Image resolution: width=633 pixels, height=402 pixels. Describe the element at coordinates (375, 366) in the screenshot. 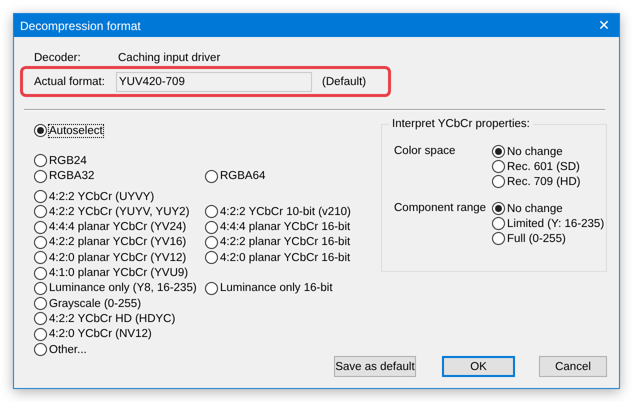

I see `dialog-button: Save as default` at that location.